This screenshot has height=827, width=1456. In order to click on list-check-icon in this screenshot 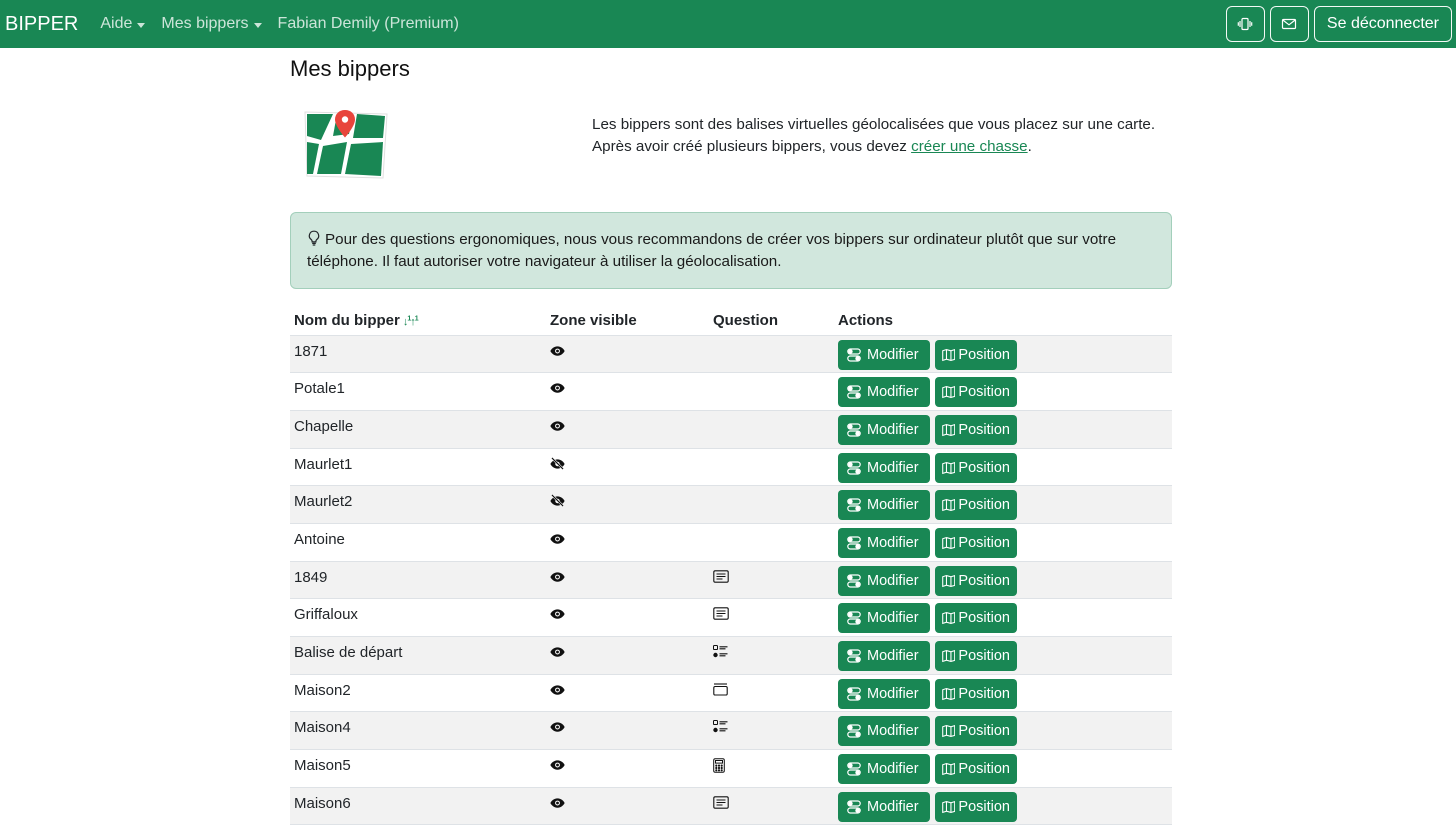, I will do `click(720, 728)`.